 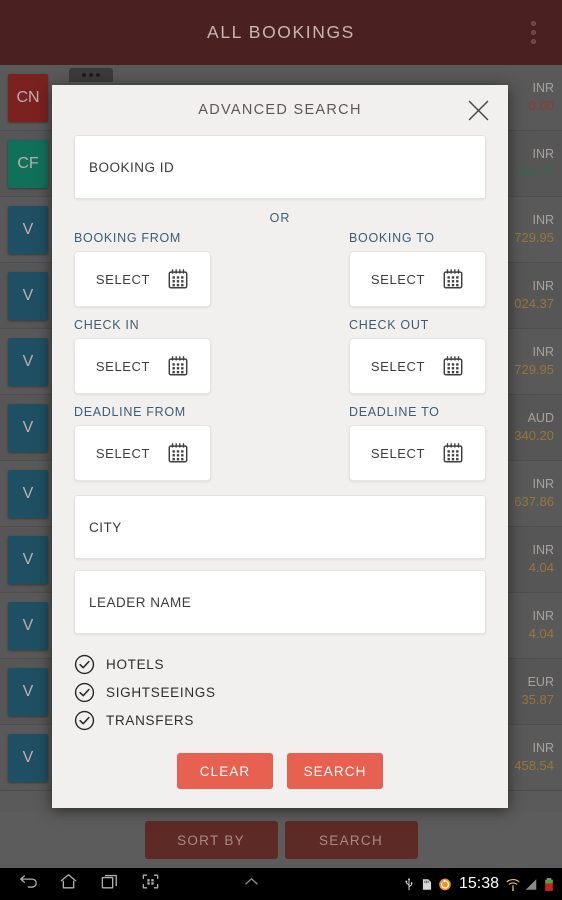 I want to click on row-amount: INR 024.37, so click(x=534, y=295).